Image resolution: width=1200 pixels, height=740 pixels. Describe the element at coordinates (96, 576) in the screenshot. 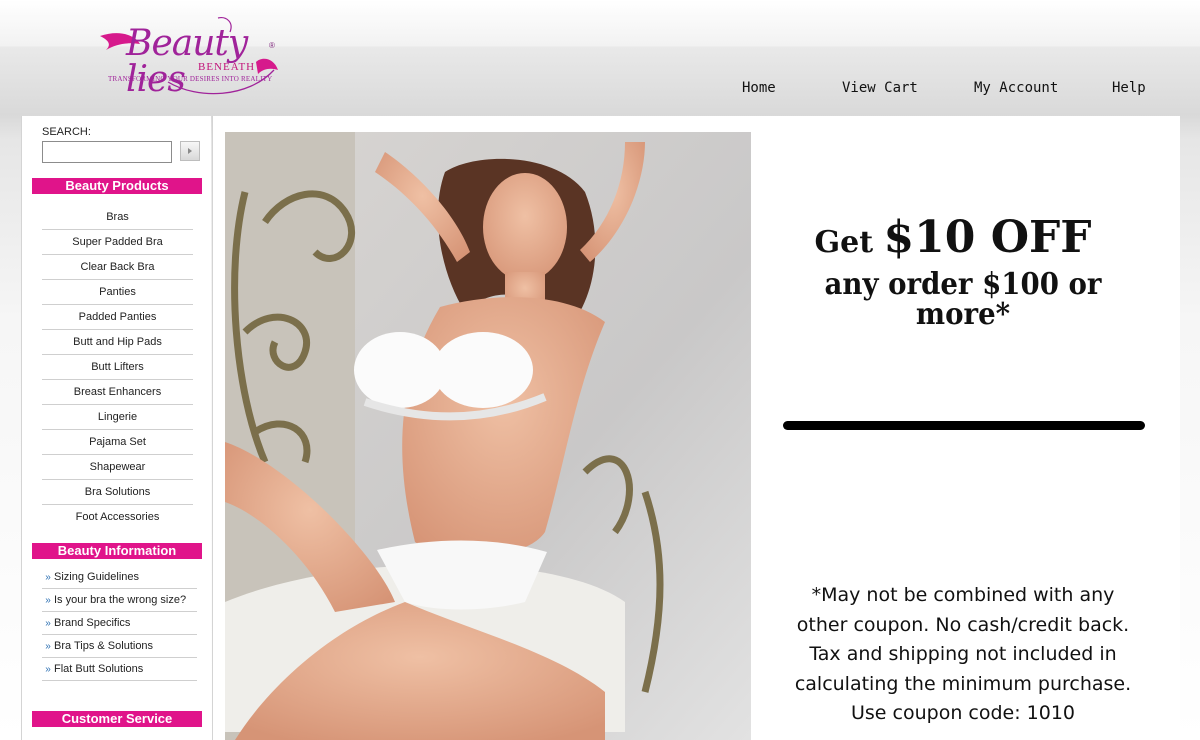

I see `sidebar-item-label: Sizing Guidelines` at that location.